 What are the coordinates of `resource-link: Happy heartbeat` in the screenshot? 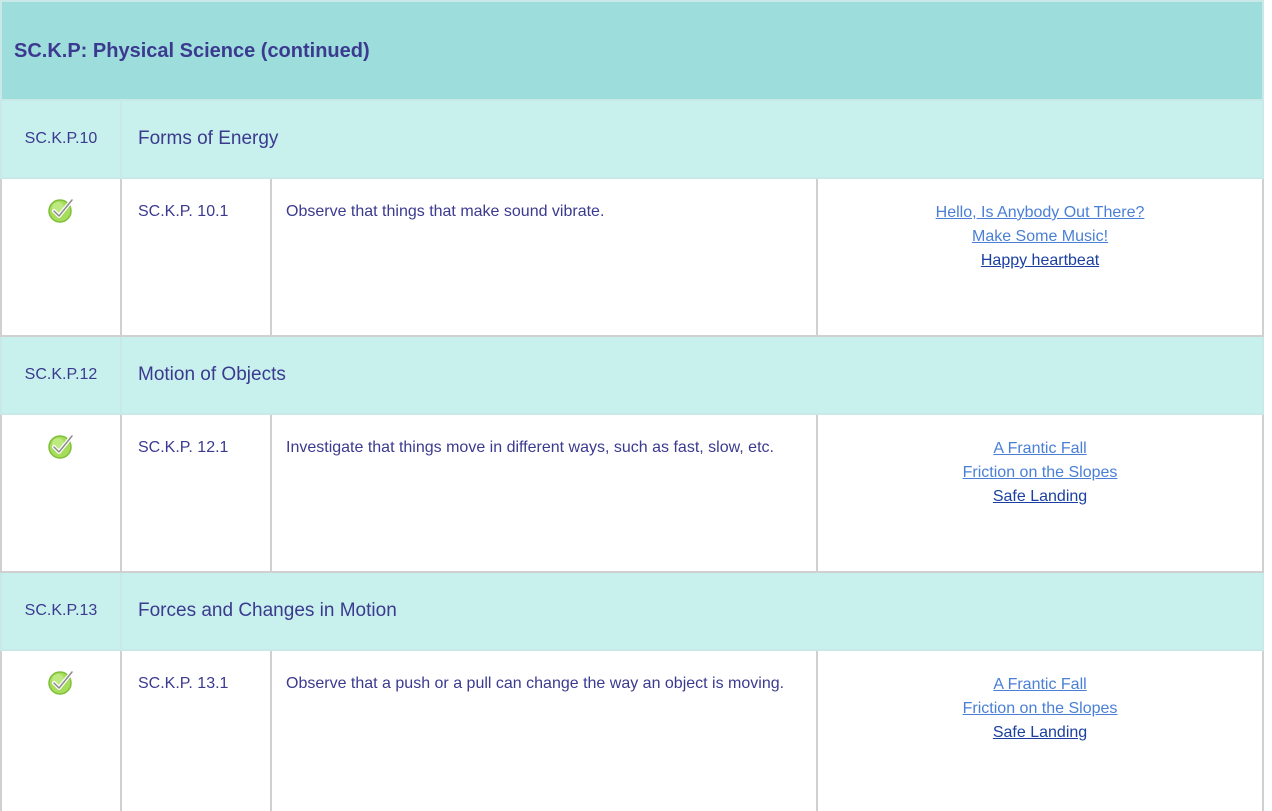 It's located at (1040, 261).